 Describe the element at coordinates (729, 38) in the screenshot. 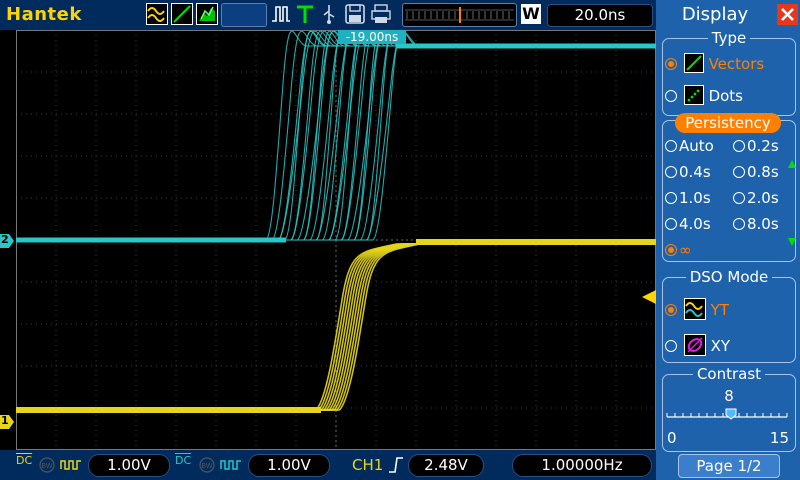

I see `type-label: Type` at that location.